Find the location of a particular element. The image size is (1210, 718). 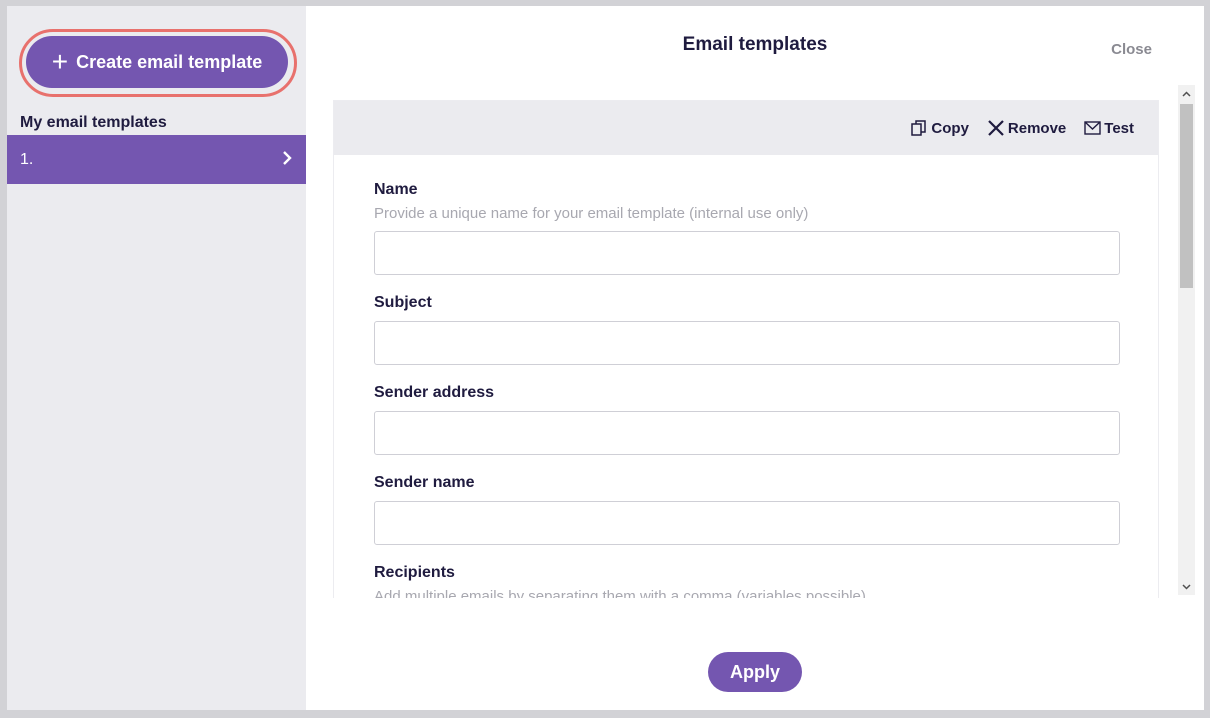

recipients-label: Recipients is located at coordinates (414, 572).